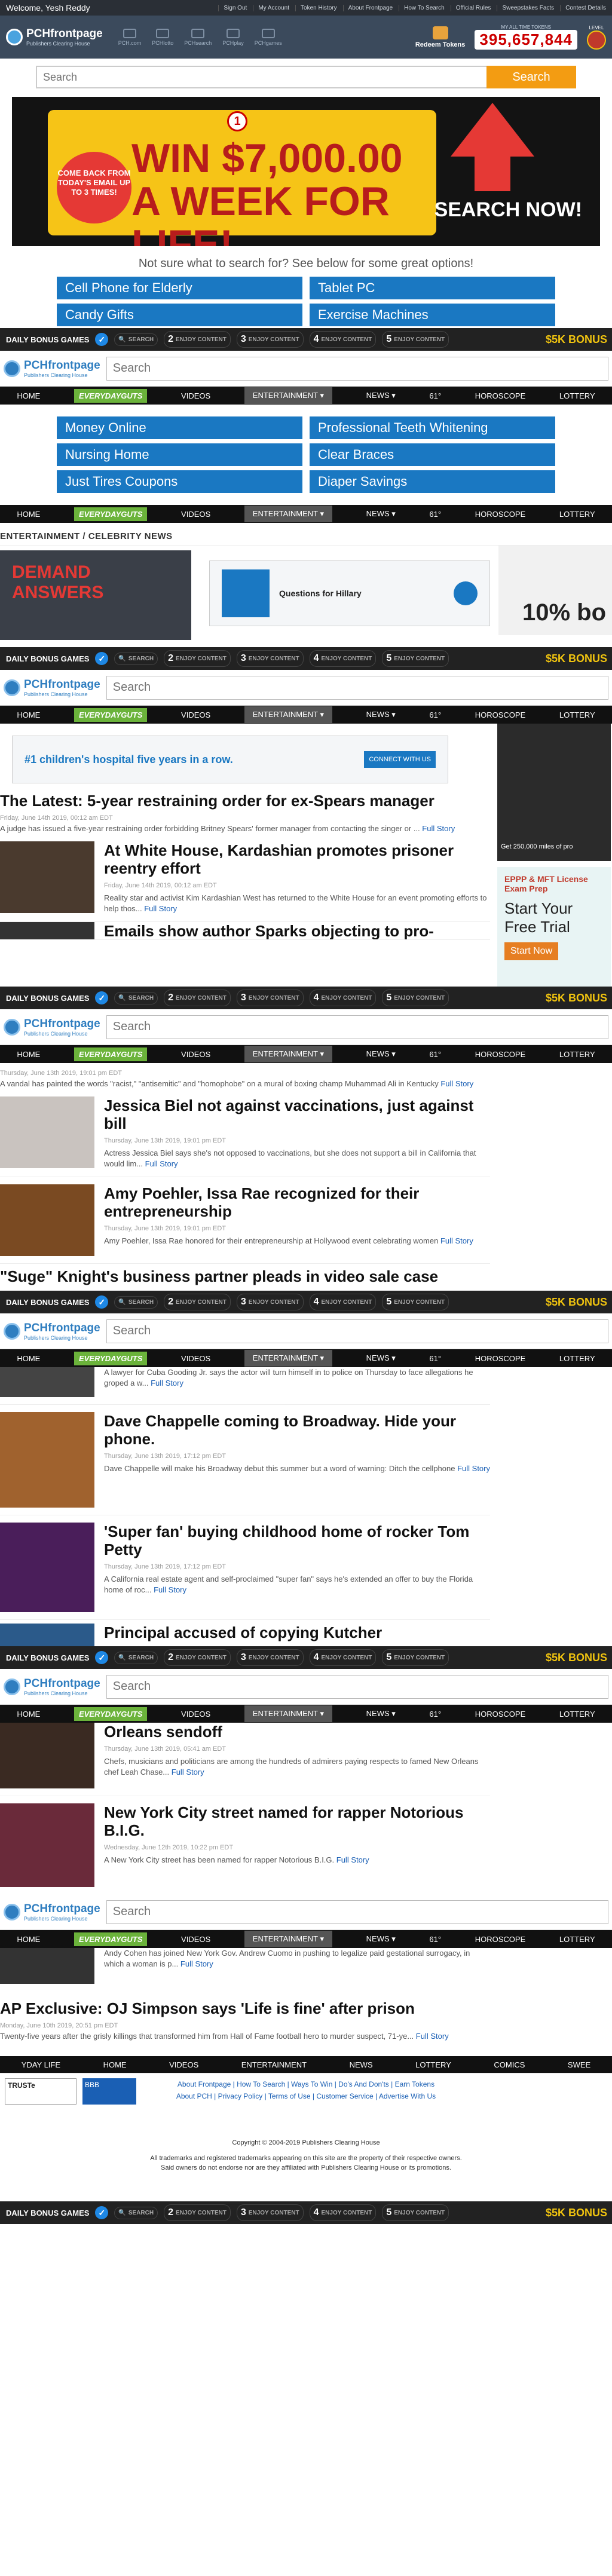 The width and height of the screenshot is (612, 2576). I want to click on suggestion-item: Candy Gifts, so click(179, 315).